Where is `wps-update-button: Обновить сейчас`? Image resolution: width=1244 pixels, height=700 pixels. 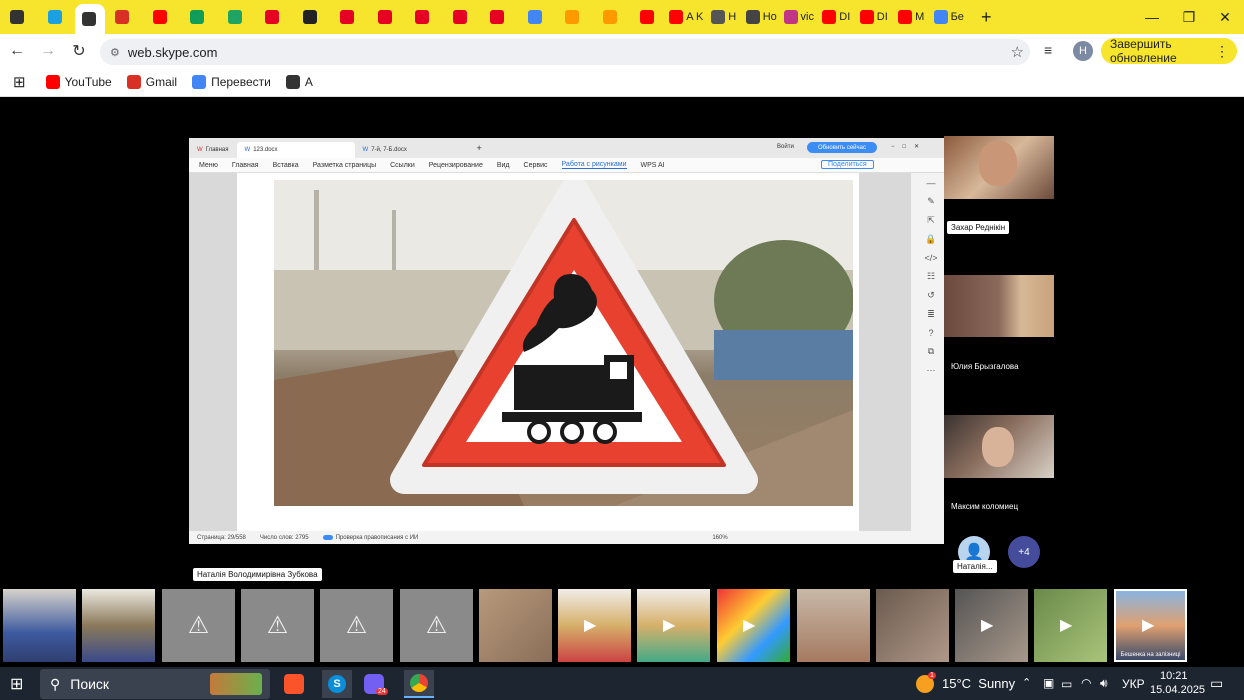
wps-update-button: Обновить сейчас is located at coordinates (842, 147).